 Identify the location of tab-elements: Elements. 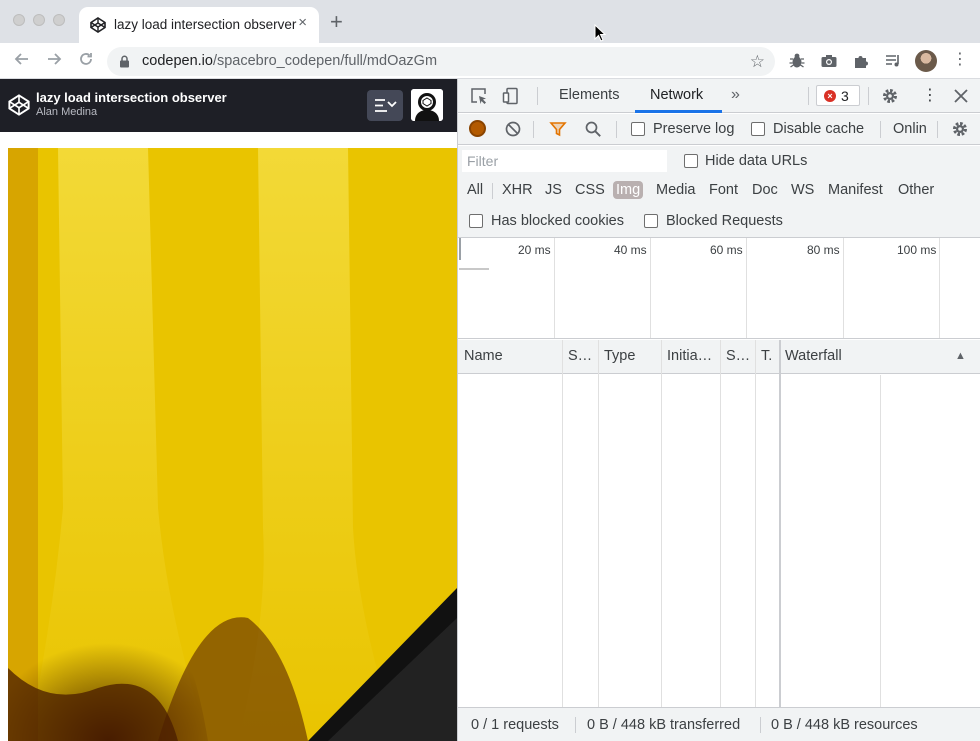
(589, 95).